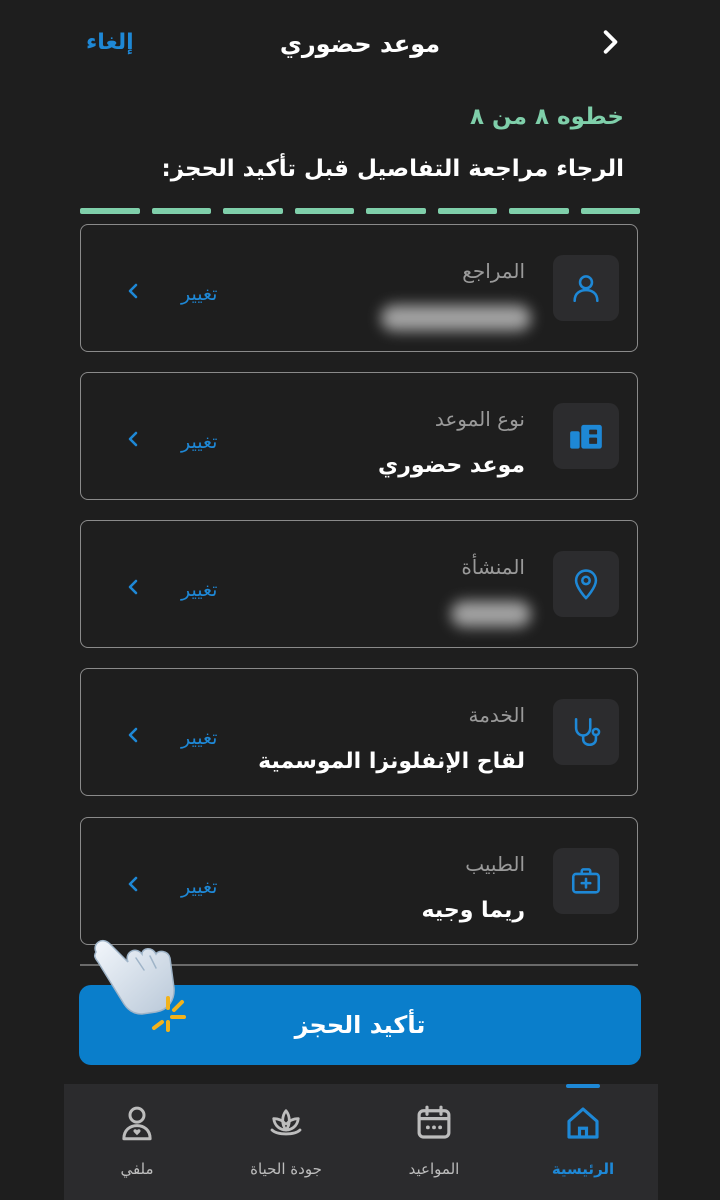  What do you see at coordinates (434, 1122) in the screenshot?
I see `calendar-icon` at bounding box center [434, 1122].